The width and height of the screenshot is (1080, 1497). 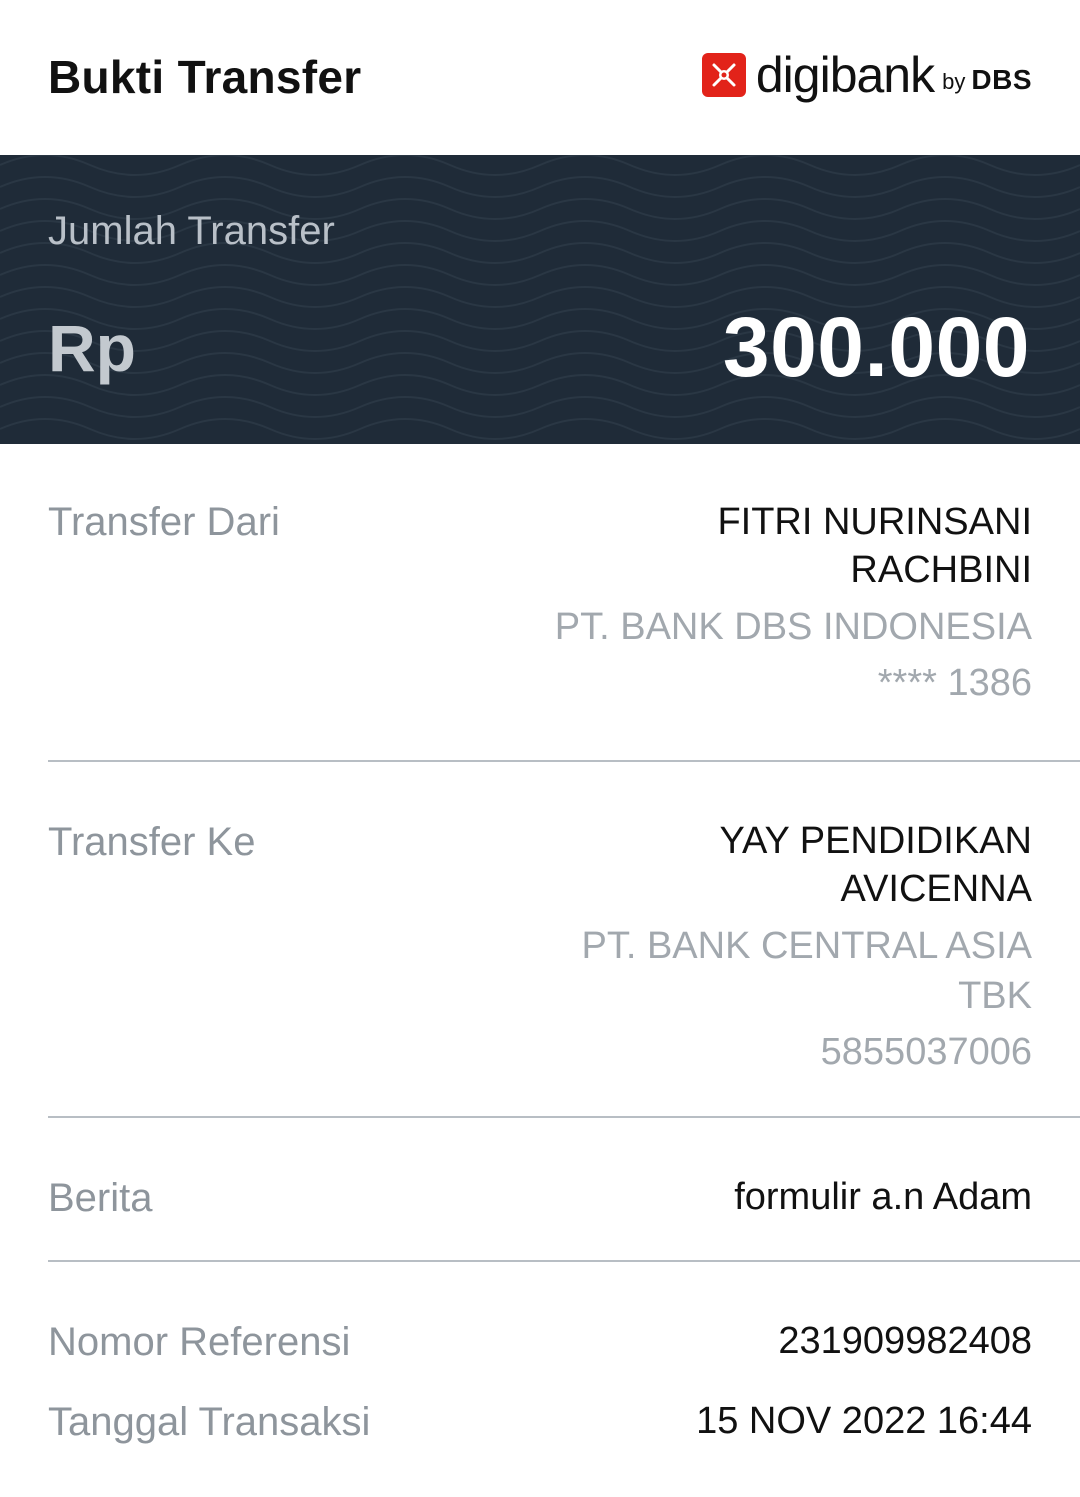 I want to click on amount-label: Jumlah Transfer, so click(x=191, y=231).